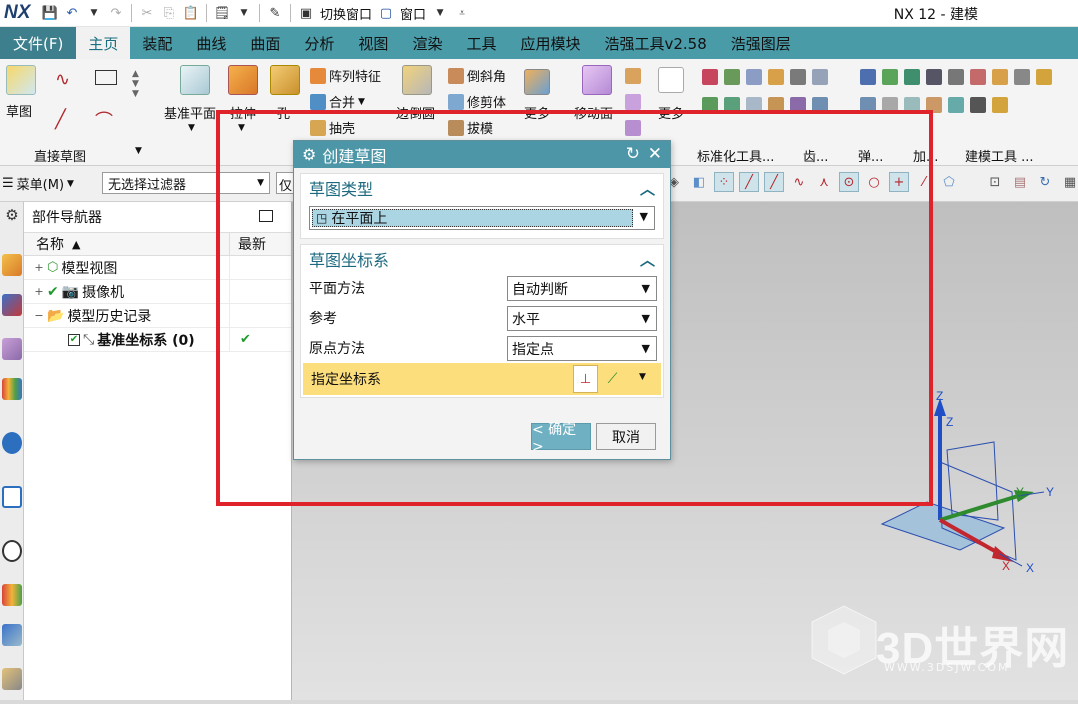  I want to click on dialog-titlebar: ⚙ 创建草图 ↻ ✕, so click(482, 154).